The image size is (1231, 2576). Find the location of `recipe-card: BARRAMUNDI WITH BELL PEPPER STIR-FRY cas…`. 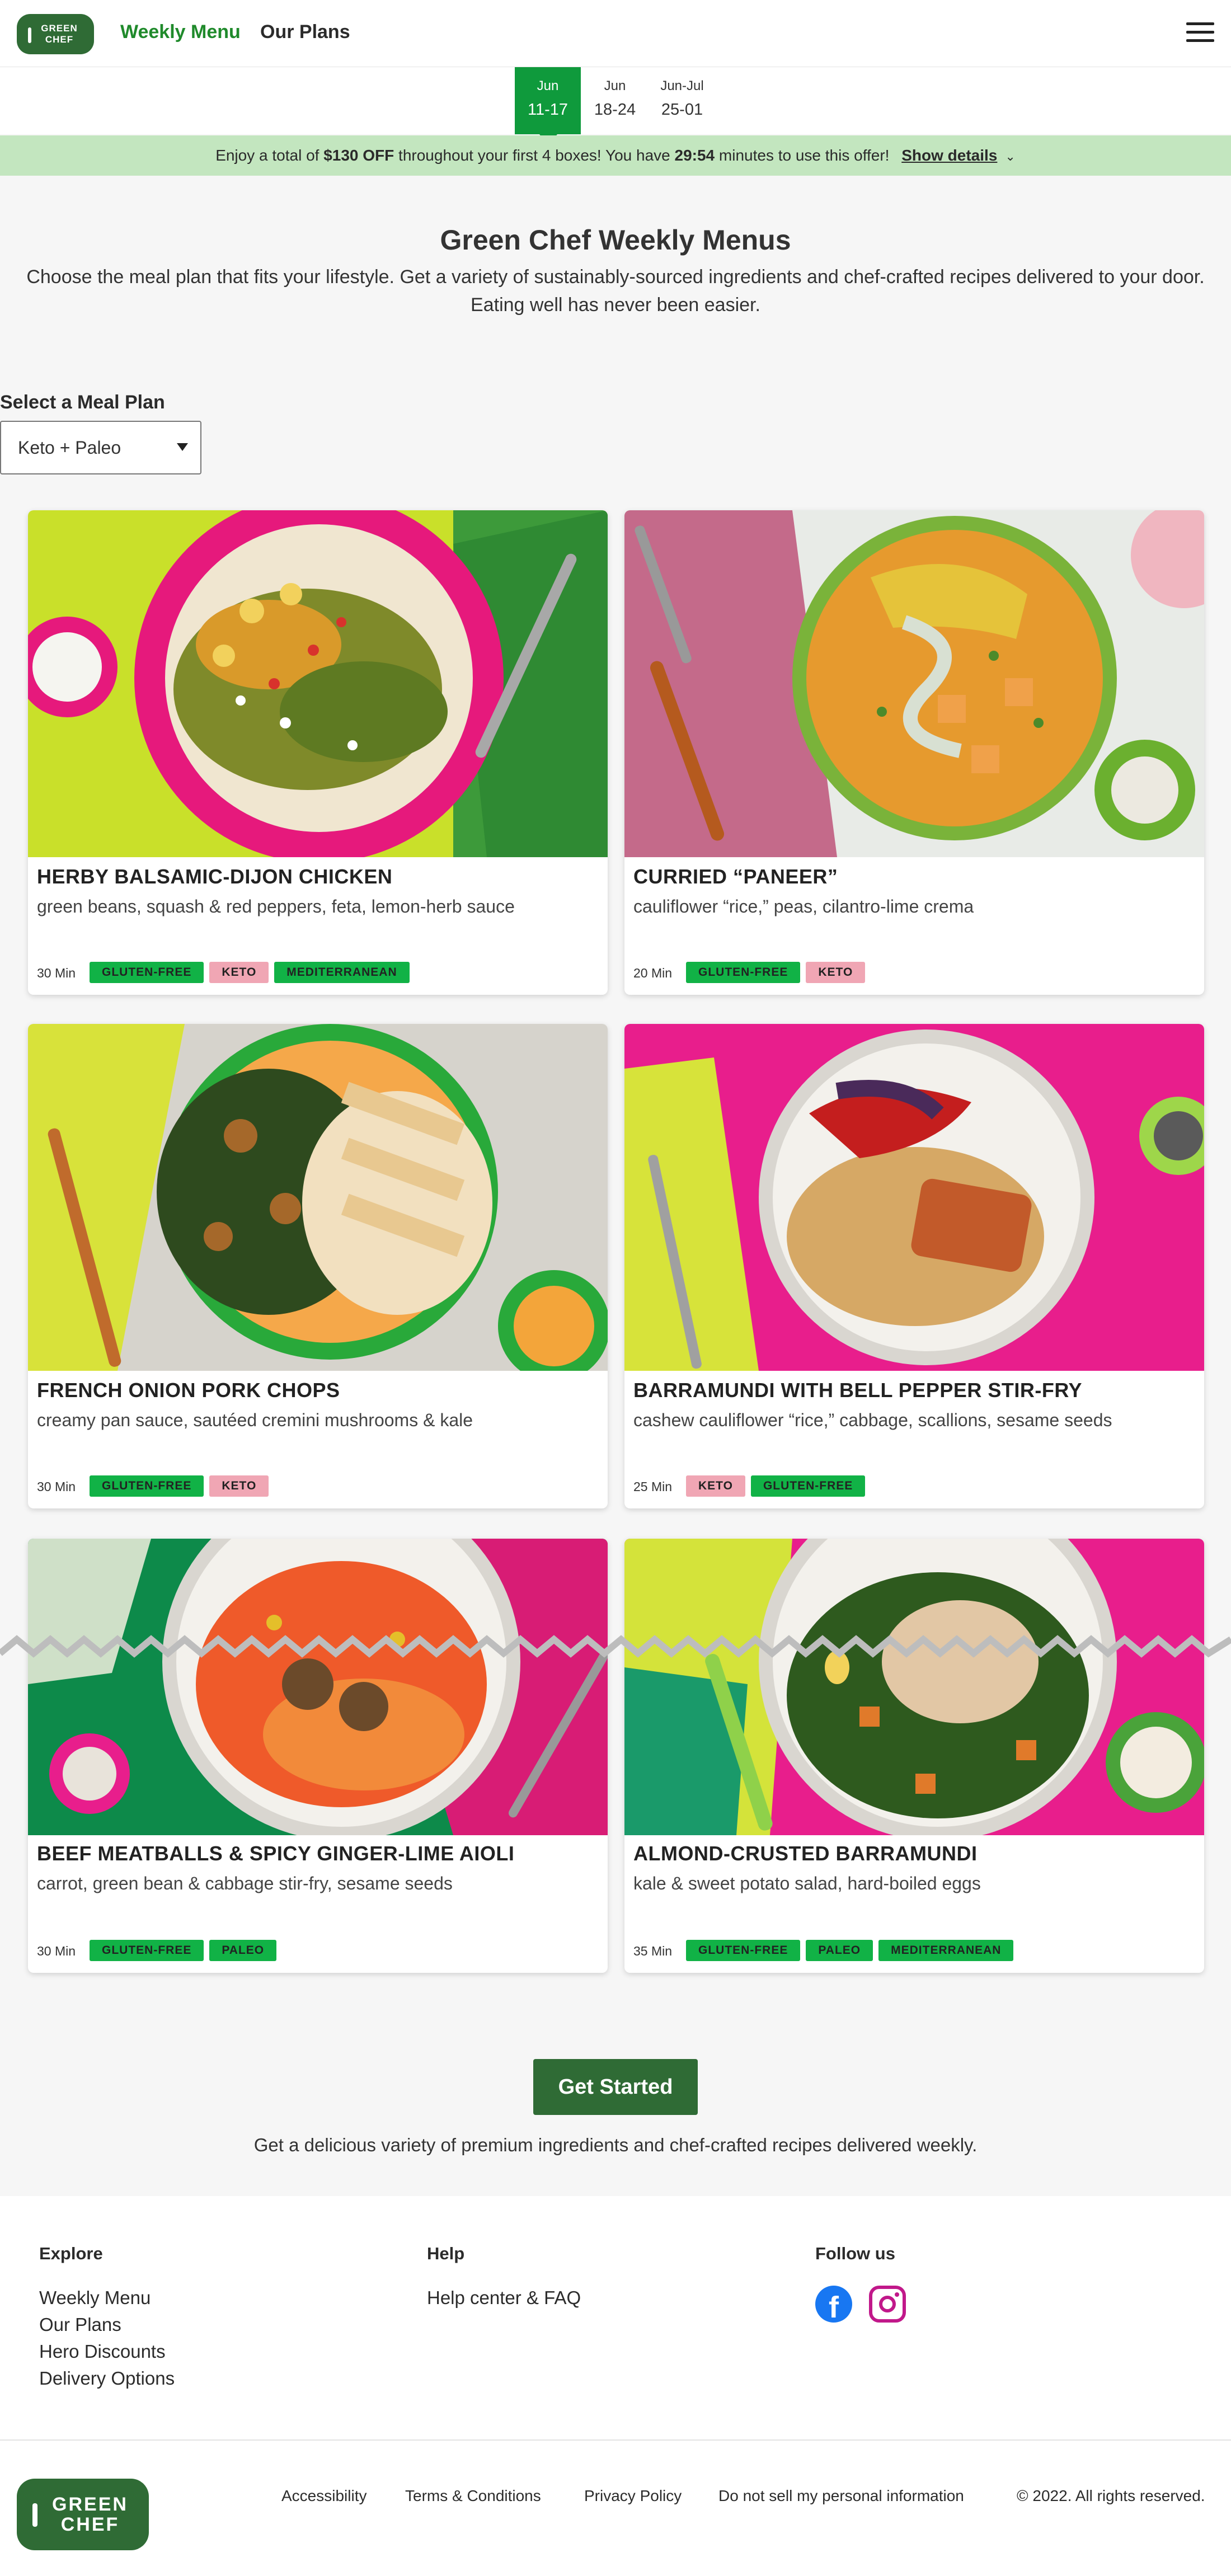

recipe-card: BARRAMUNDI WITH BELL PEPPER STIR-FRY cas… is located at coordinates (914, 1266).